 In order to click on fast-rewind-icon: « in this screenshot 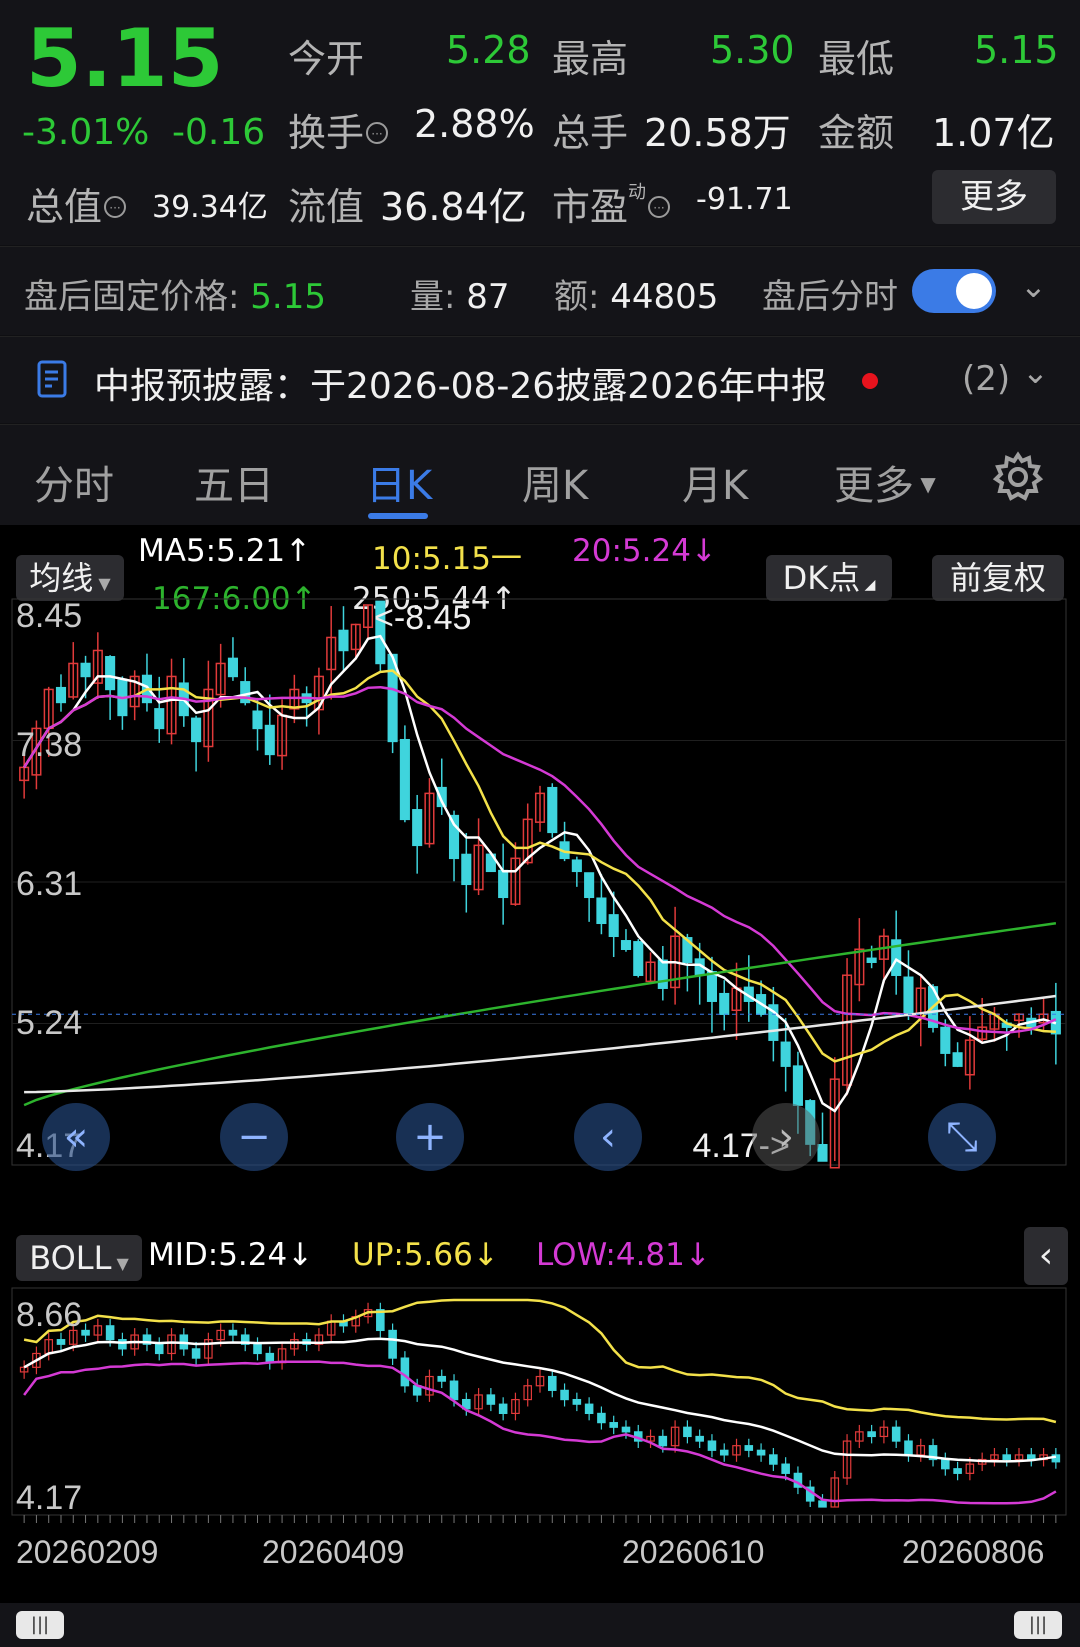, I will do `click(76, 1137)`.